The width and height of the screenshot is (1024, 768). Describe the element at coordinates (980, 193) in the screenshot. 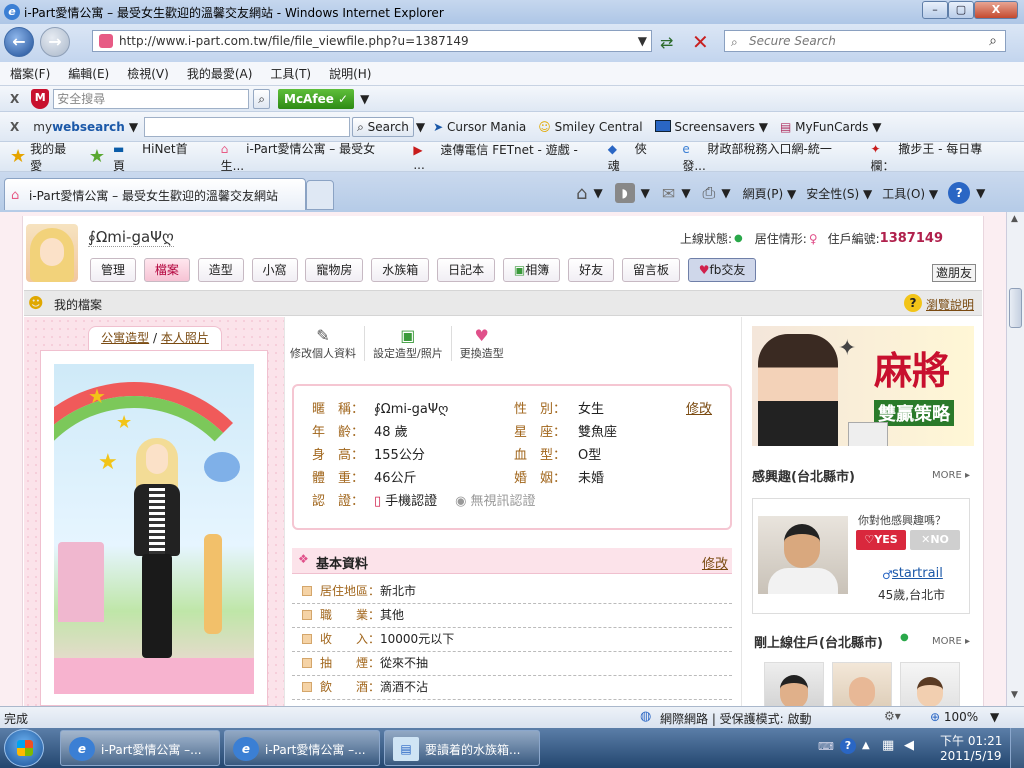

I see `help-dropdown-icon: ▼` at that location.